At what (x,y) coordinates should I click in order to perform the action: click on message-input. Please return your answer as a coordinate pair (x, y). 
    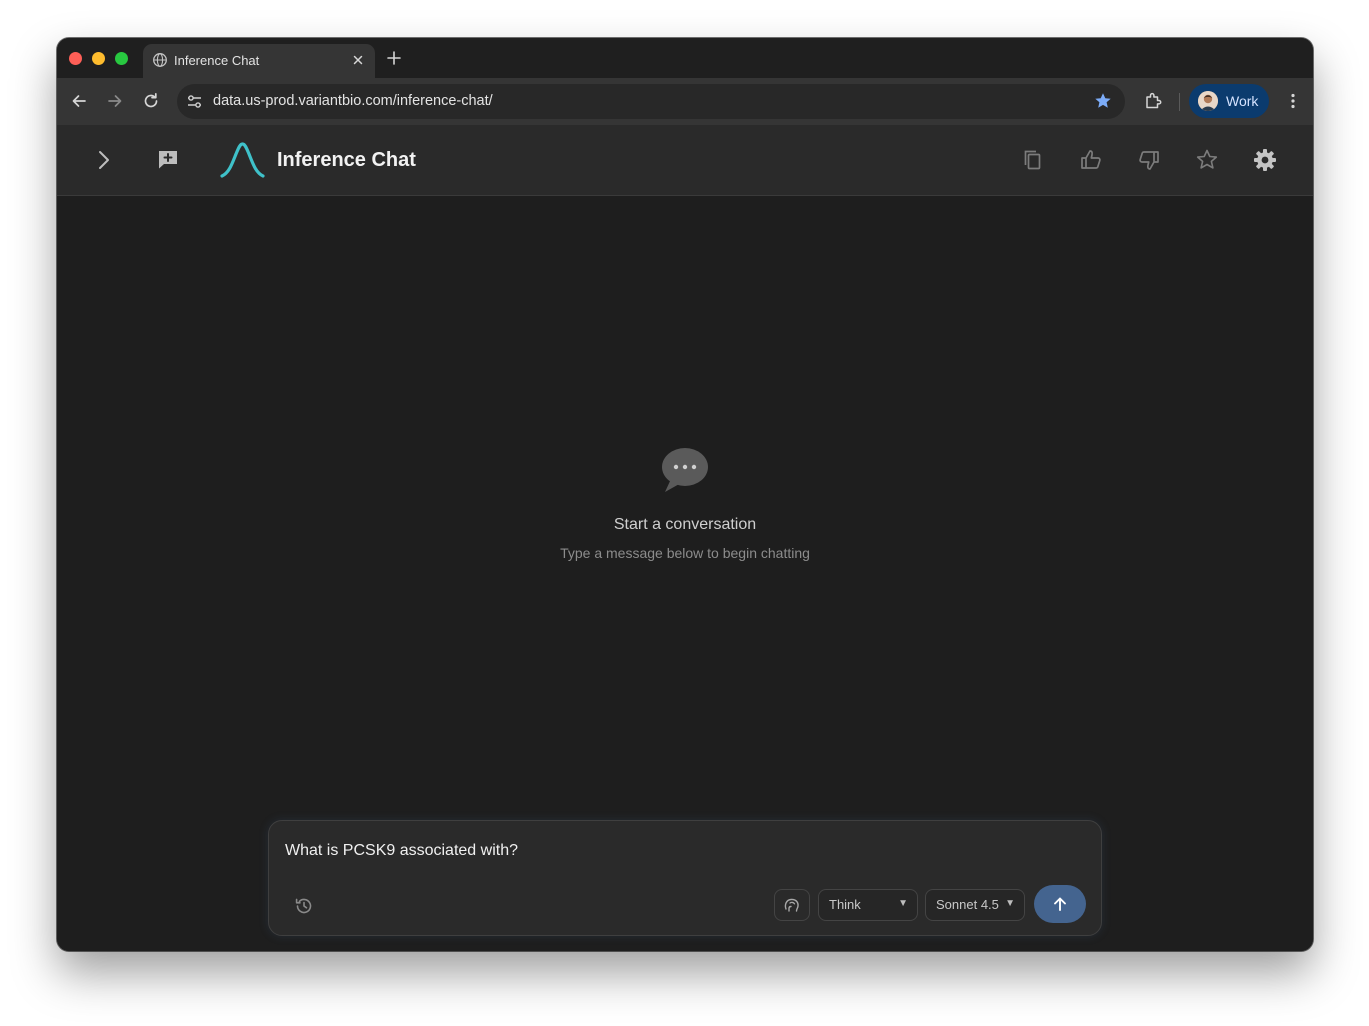
    Looking at the image, I should click on (675, 851).